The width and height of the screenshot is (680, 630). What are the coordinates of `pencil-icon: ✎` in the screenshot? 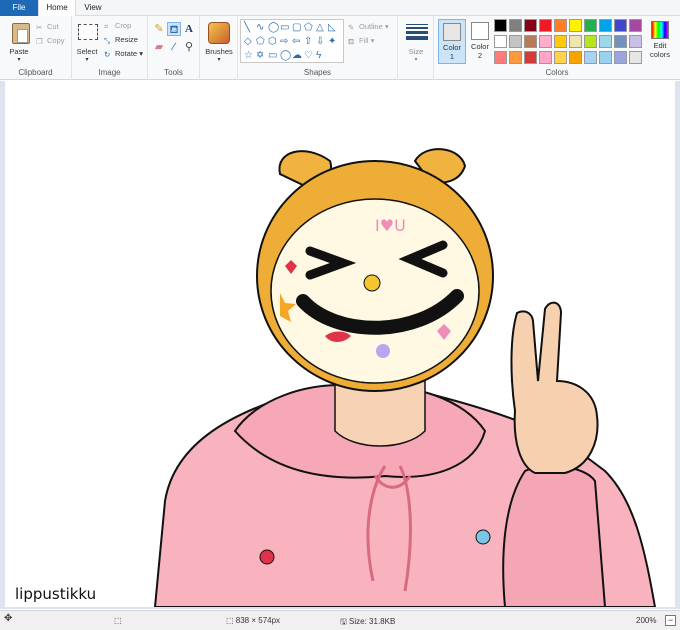 It's located at (159, 29).